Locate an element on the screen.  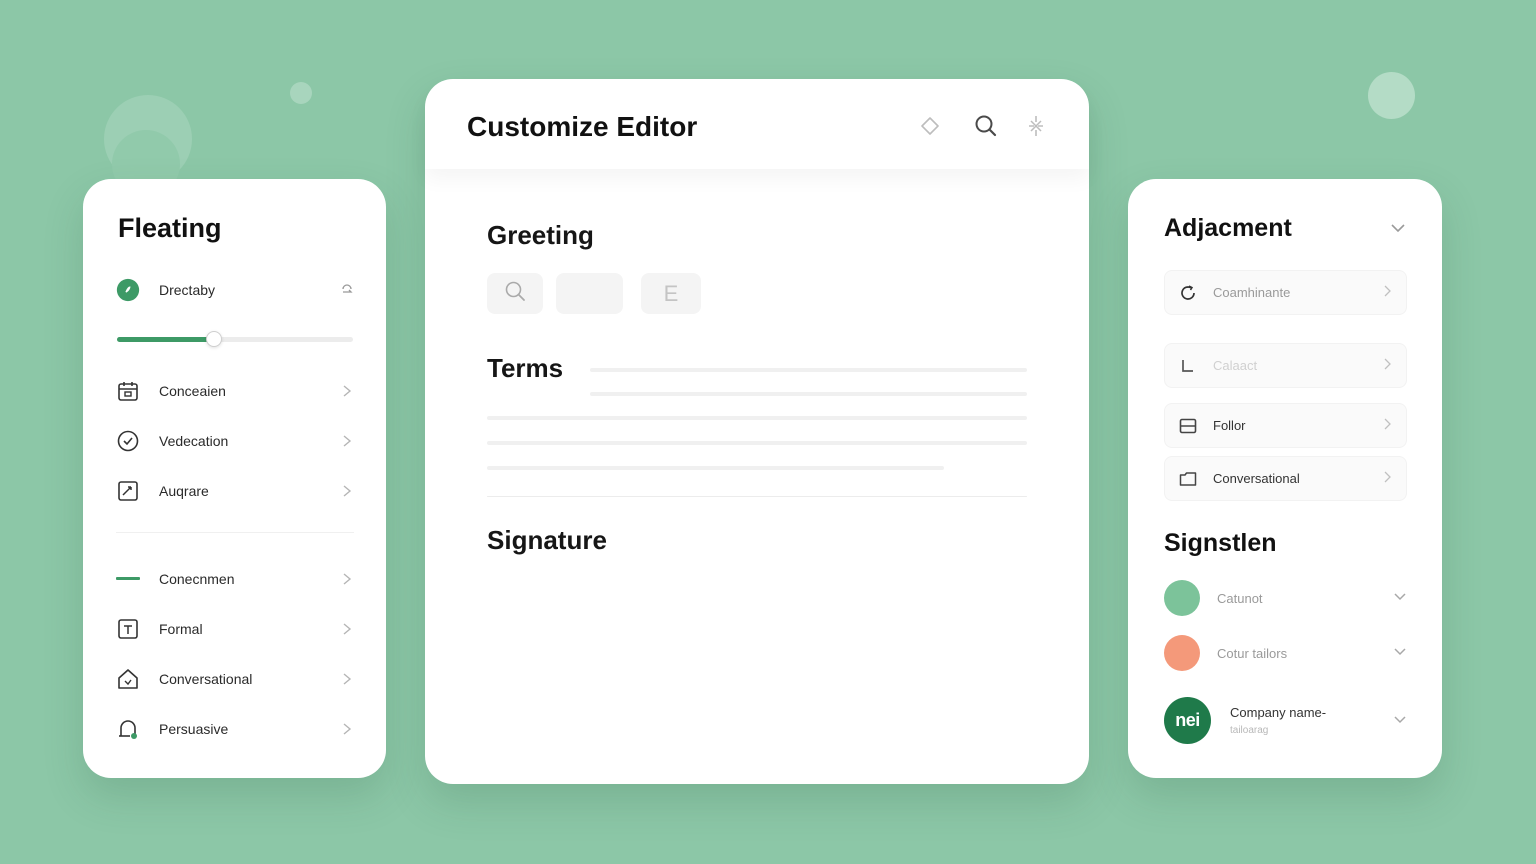
greeting-search-chip is located at coordinates (515, 293).